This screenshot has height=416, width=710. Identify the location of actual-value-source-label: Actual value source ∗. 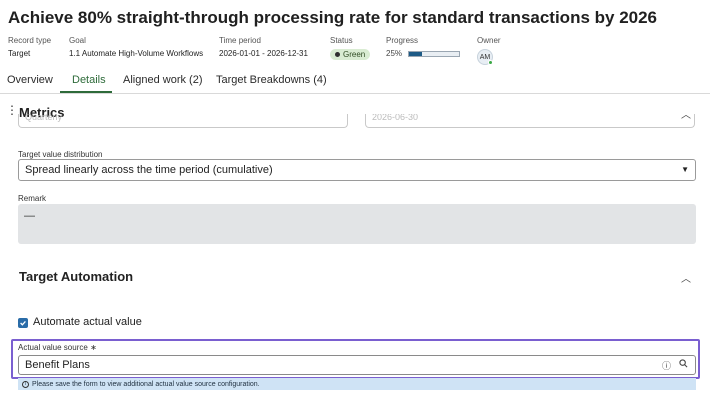
(57, 347).